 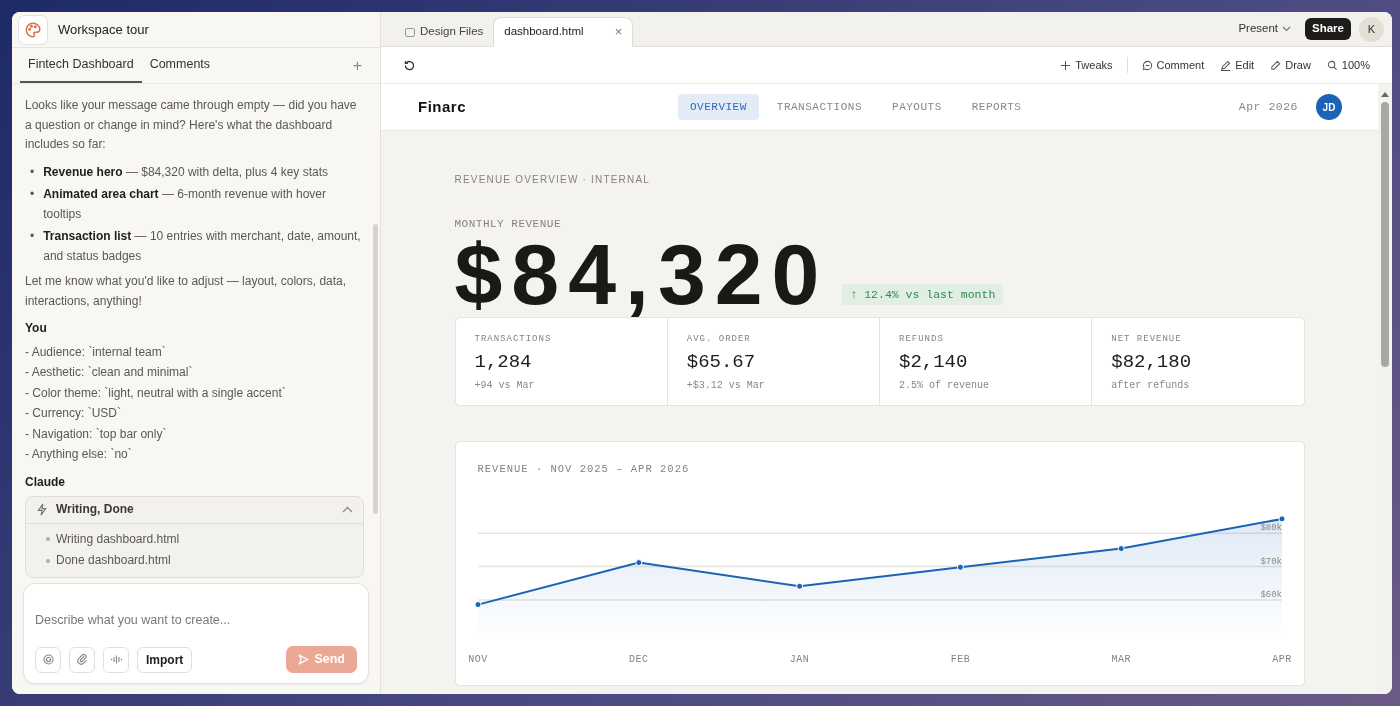 I want to click on message-line: - Anything else: `no`, so click(x=79, y=454).